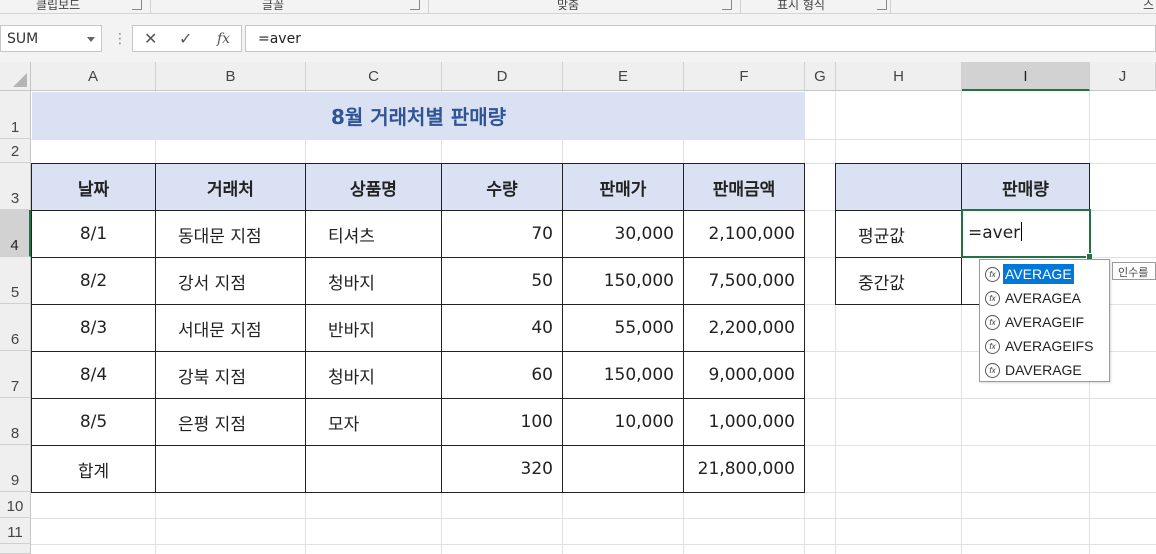  What do you see at coordinates (700, 38) in the screenshot?
I see `formula-input: =aver` at bounding box center [700, 38].